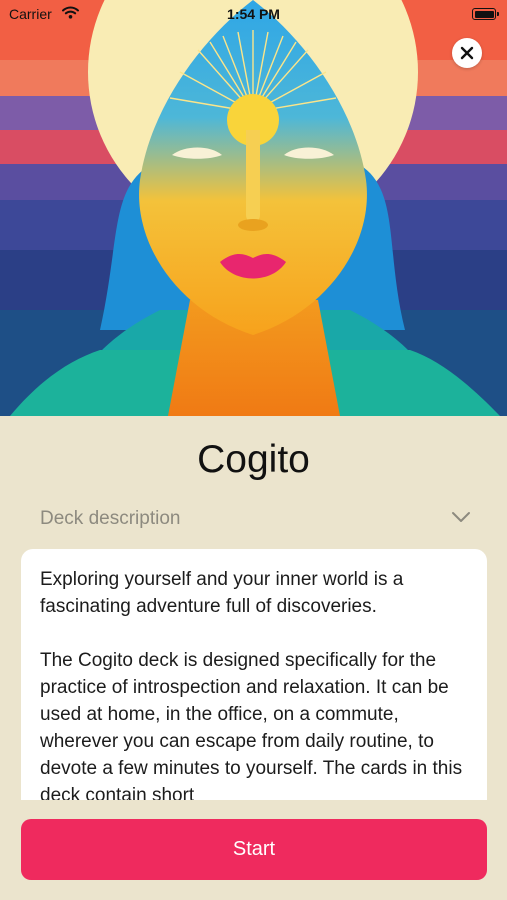 The width and height of the screenshot is (507, 900). I want to click on close-button, so click(467, 53).